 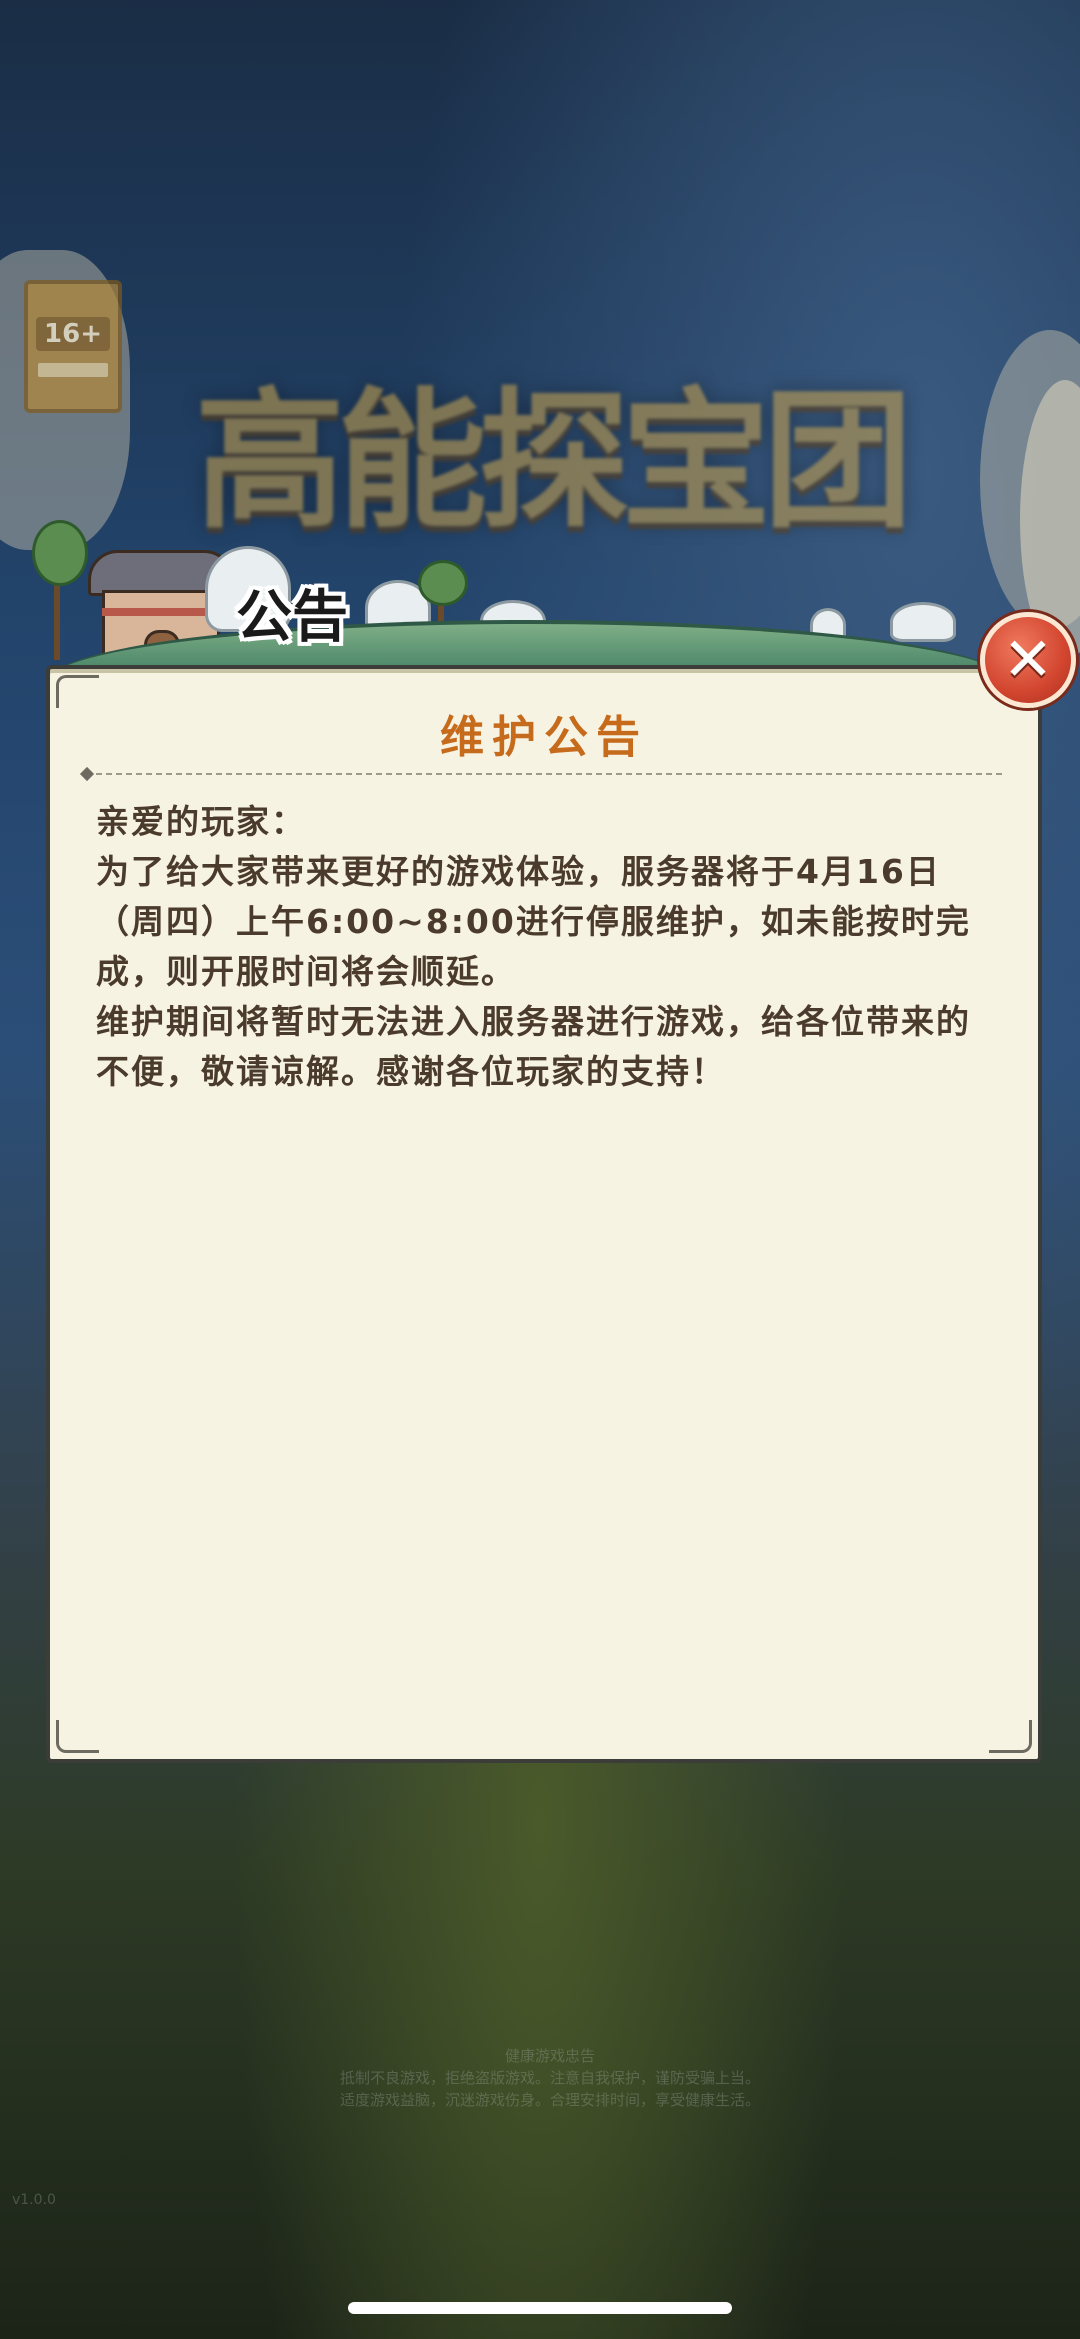 What do you see at coordinates (73, 333) in the screenshot?
I see `age-rating-text: 16+` at bounding box center [73, 333].